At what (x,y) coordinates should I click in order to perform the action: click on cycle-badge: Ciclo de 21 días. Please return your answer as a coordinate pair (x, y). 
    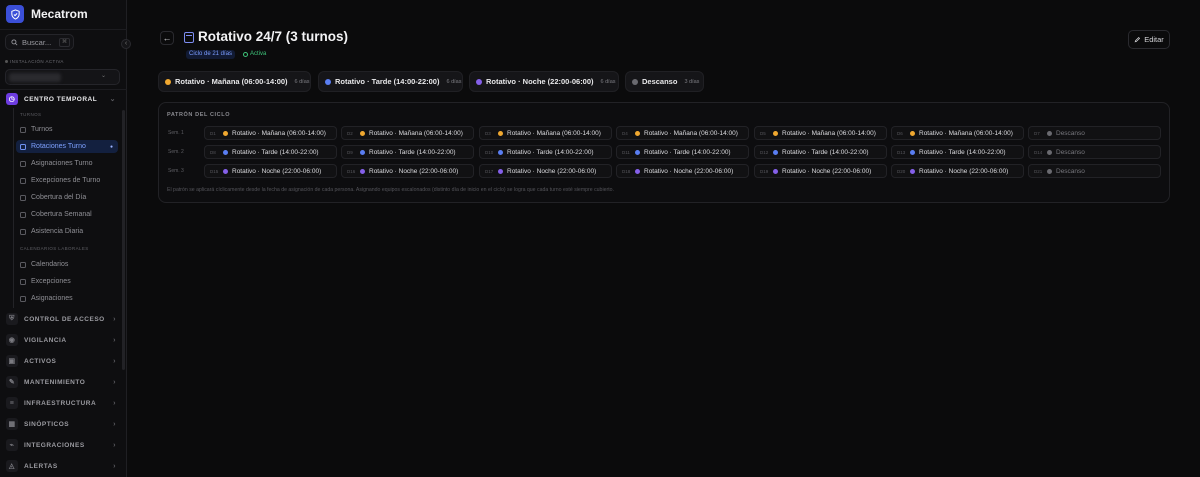
    Looking at the image, I should click on (211, 54).